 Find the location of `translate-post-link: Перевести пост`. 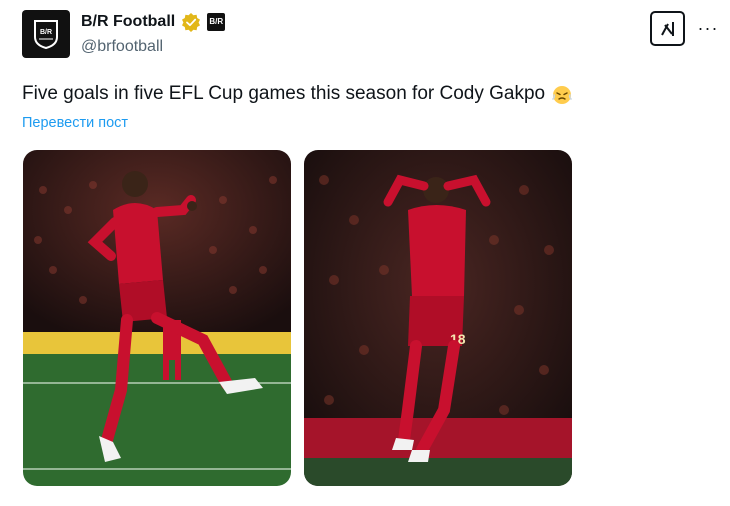

translate-post-link: Перевести пост is located at coordinates (75, 123).